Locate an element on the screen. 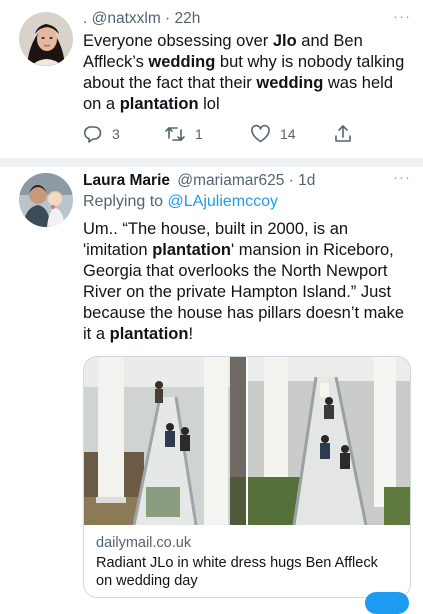 The width and height of the screenshot is (423, 614). text-segment: lol is located at coordinates (209, 104).